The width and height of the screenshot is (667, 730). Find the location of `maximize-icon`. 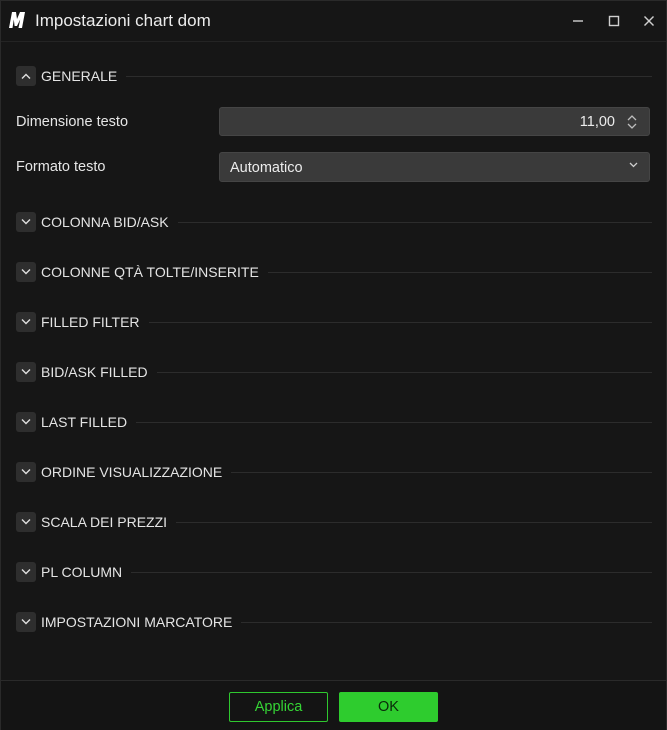

maximize-icon is located at coordinates (614, 21).